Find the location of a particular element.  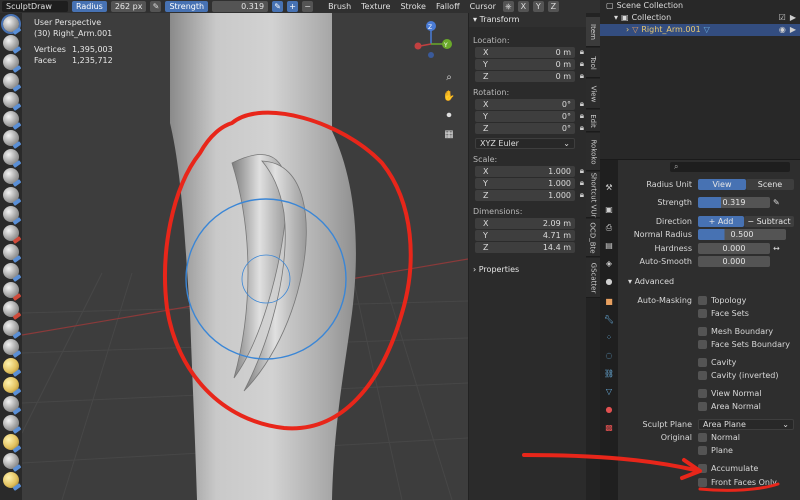

nudge-brush-icon is located at coordinates (11, 404).